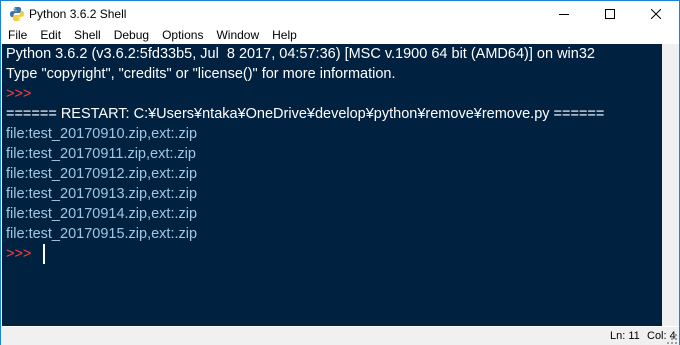  Describe the element at coordinates (672, 339) in the screenshot. I see `resize-grip-icon` at that location.